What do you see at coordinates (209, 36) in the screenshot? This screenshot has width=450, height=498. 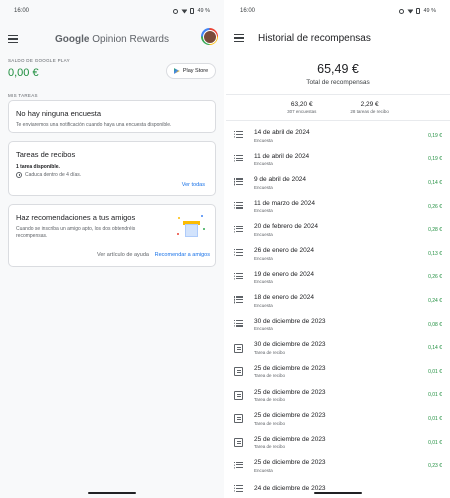 I see `avatar` at bounding box center [209, 36].